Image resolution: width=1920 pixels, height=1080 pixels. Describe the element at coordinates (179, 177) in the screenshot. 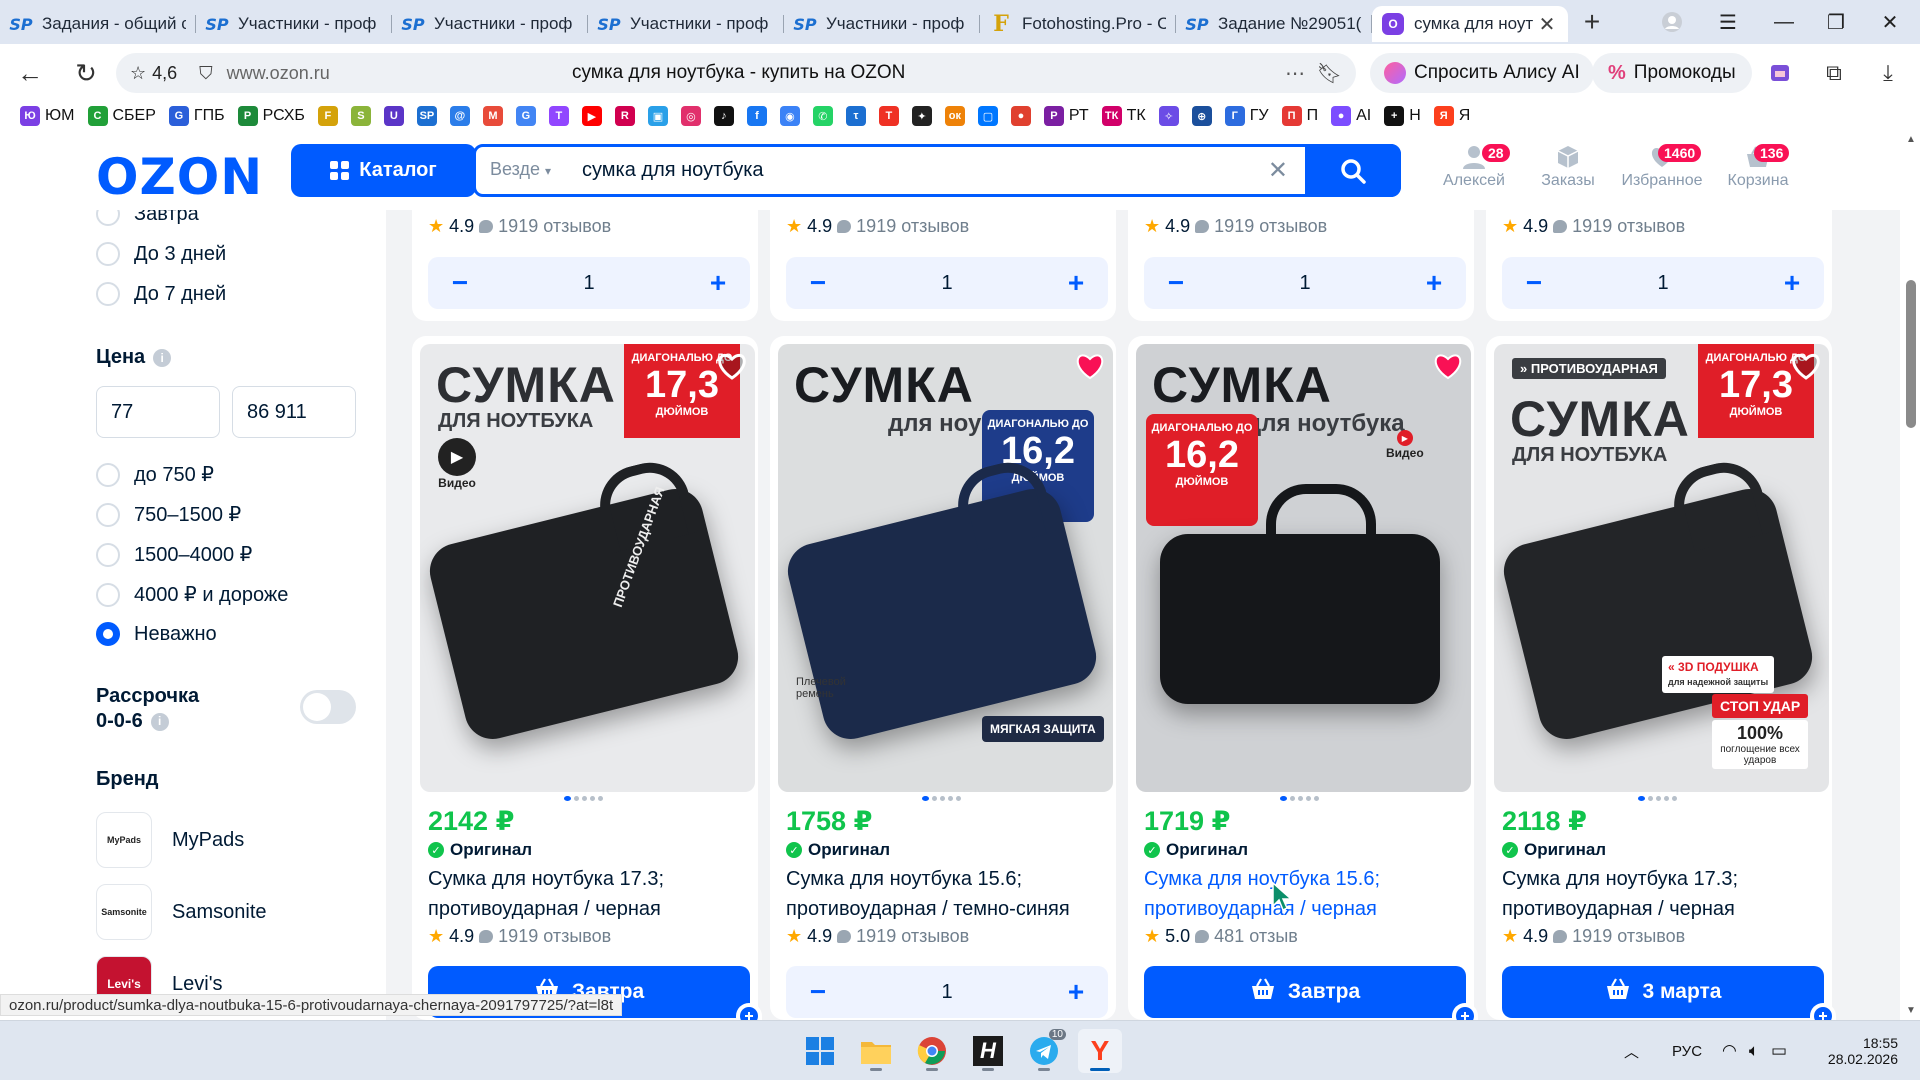

I see `ozon-logo: OZON` at that location.